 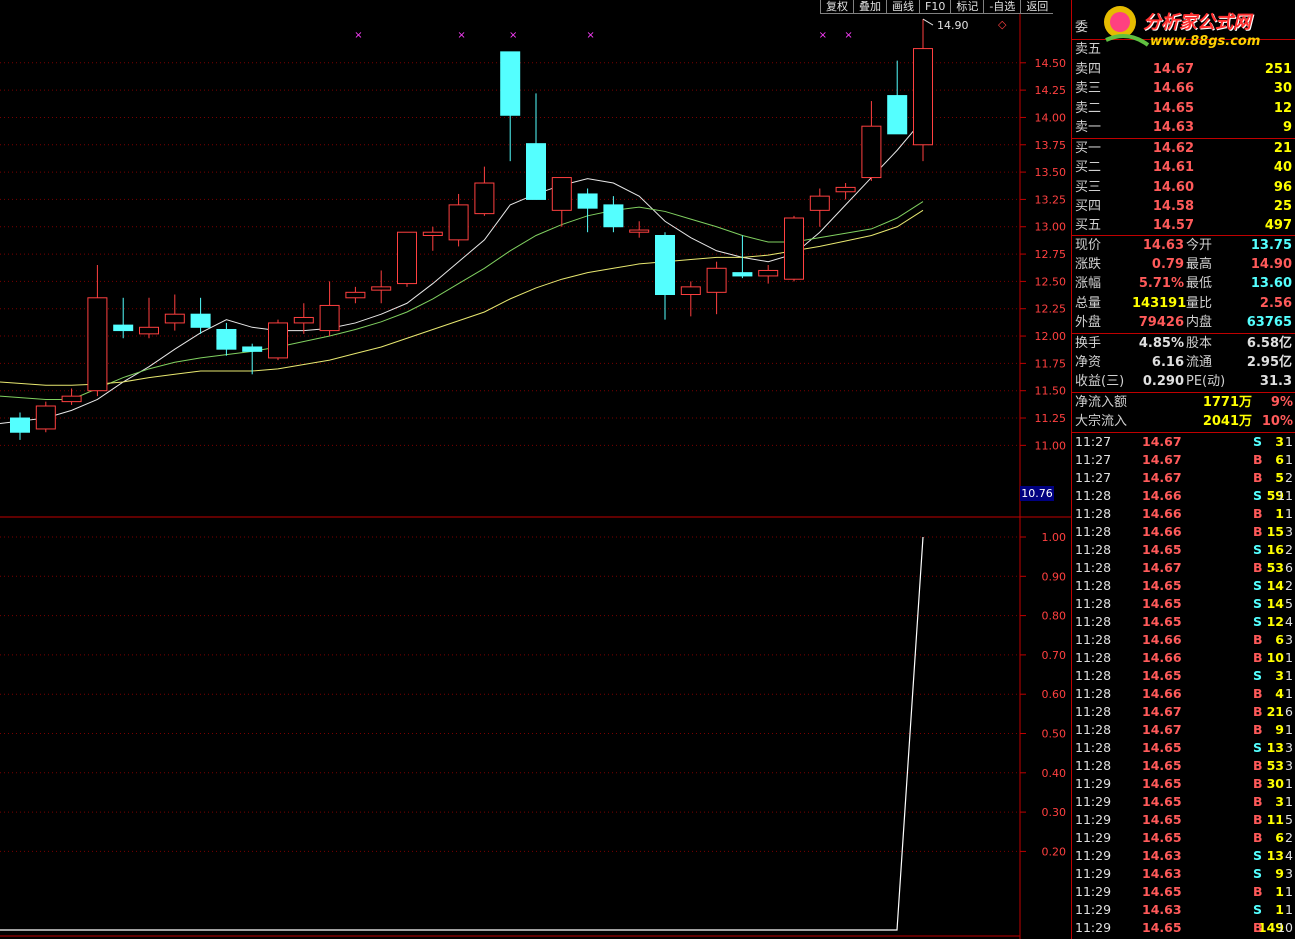 I want to click on bid-volume: 40, so click(x=1282, y=168).